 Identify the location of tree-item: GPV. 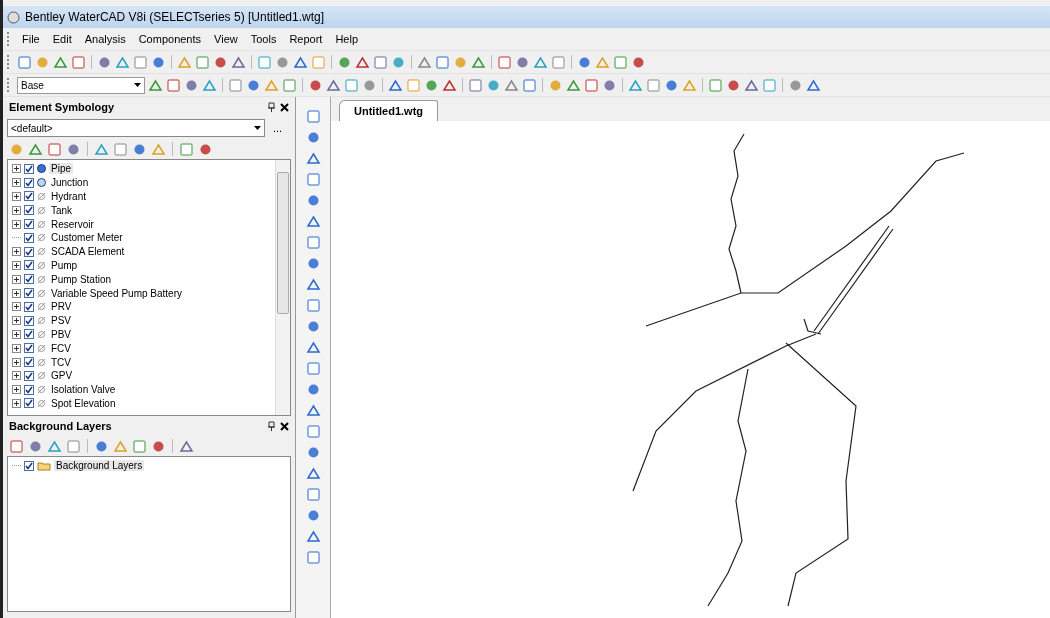
(62, 376).